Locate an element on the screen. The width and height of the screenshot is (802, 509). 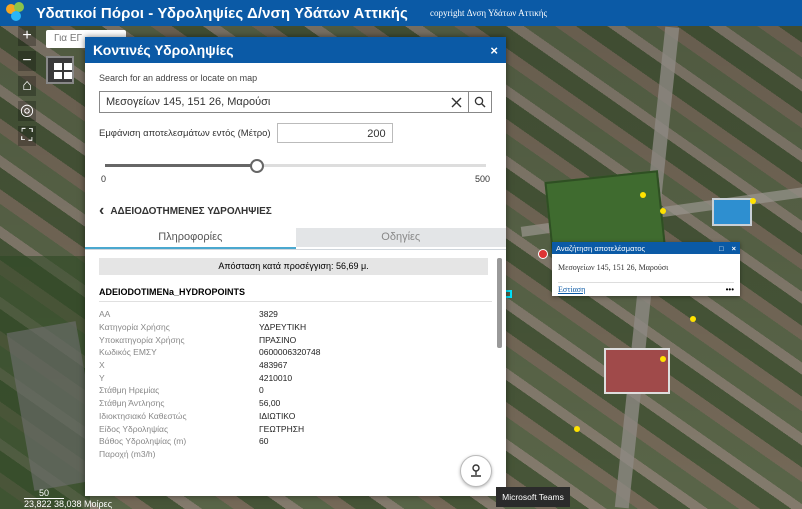
attribute-row: X 483967 is located at coordinates (295, 365).